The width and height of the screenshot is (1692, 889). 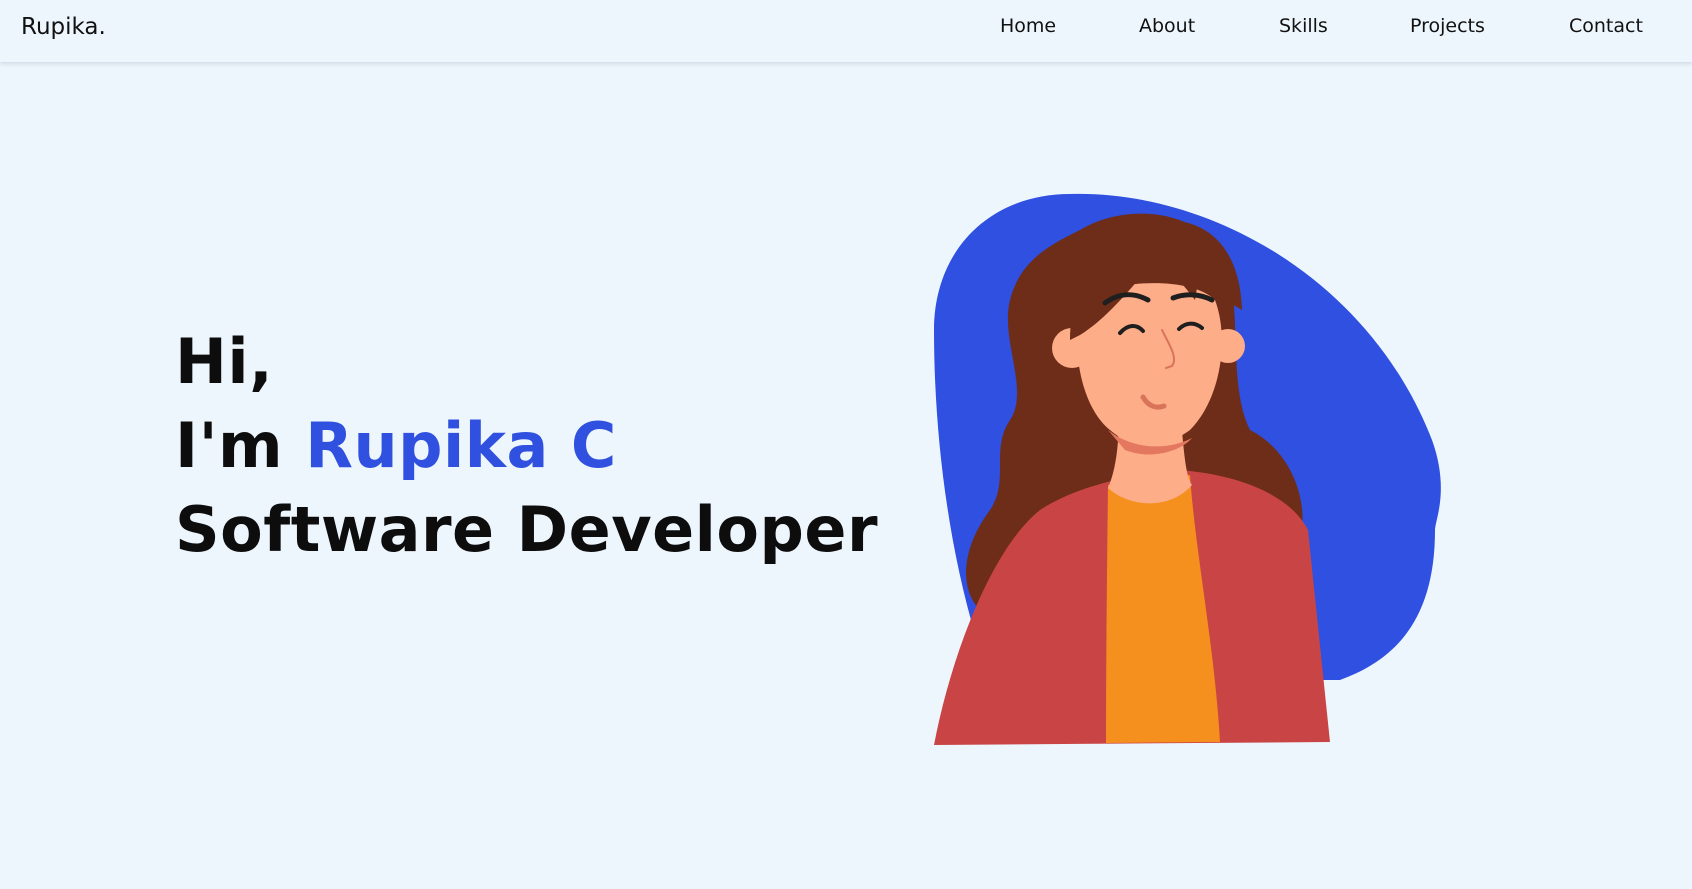 What do you see at coordinates (63, 27) in the screenshot?
I see `site-logo: Rupika.` at bounding box center [63, 27].